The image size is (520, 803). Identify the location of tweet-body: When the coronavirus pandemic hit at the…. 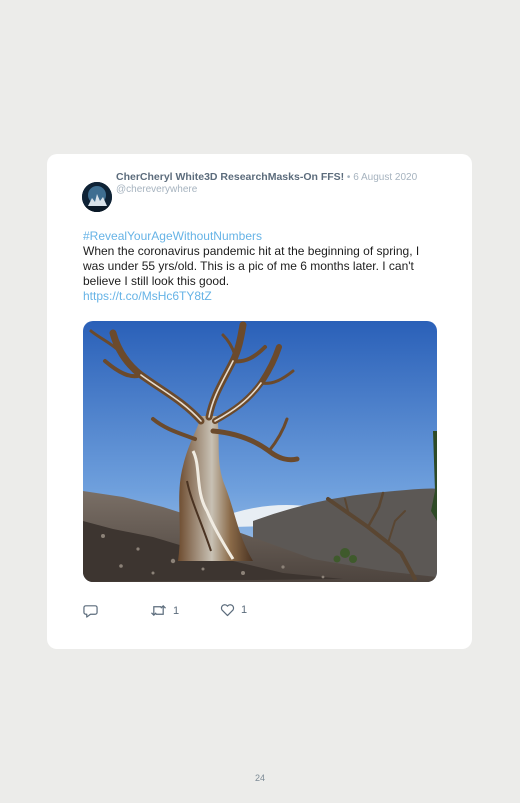
(251, 266).